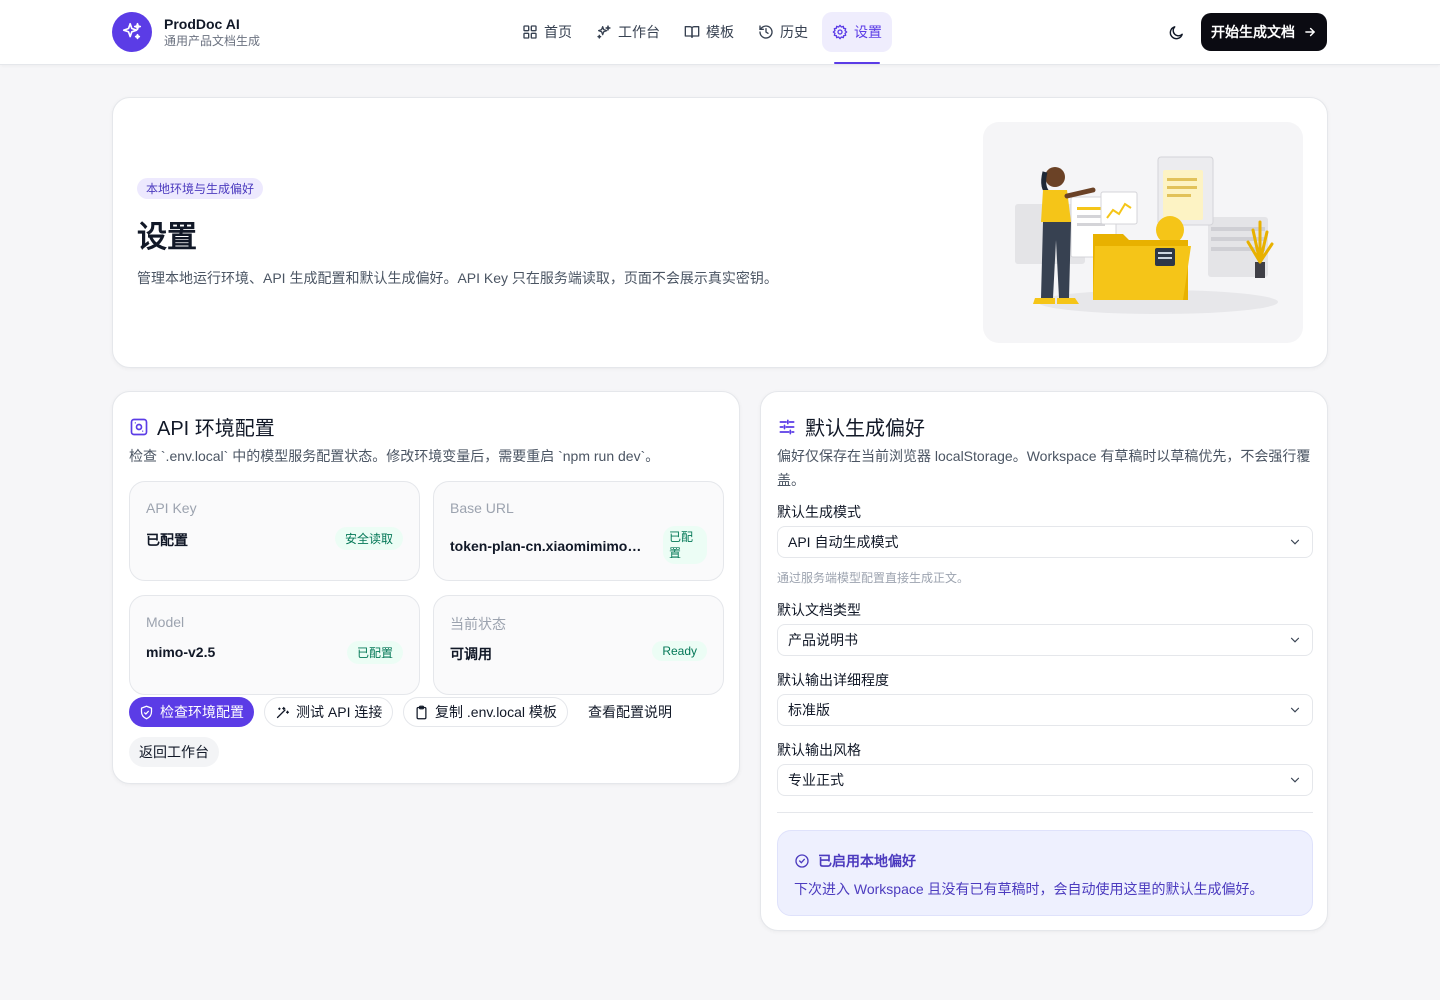 The width and height of the screenshot is (1440, 1000). Describe the element at coordinates (482, 508) in the screenshot. I see `stat-label: Base URL` at that location.